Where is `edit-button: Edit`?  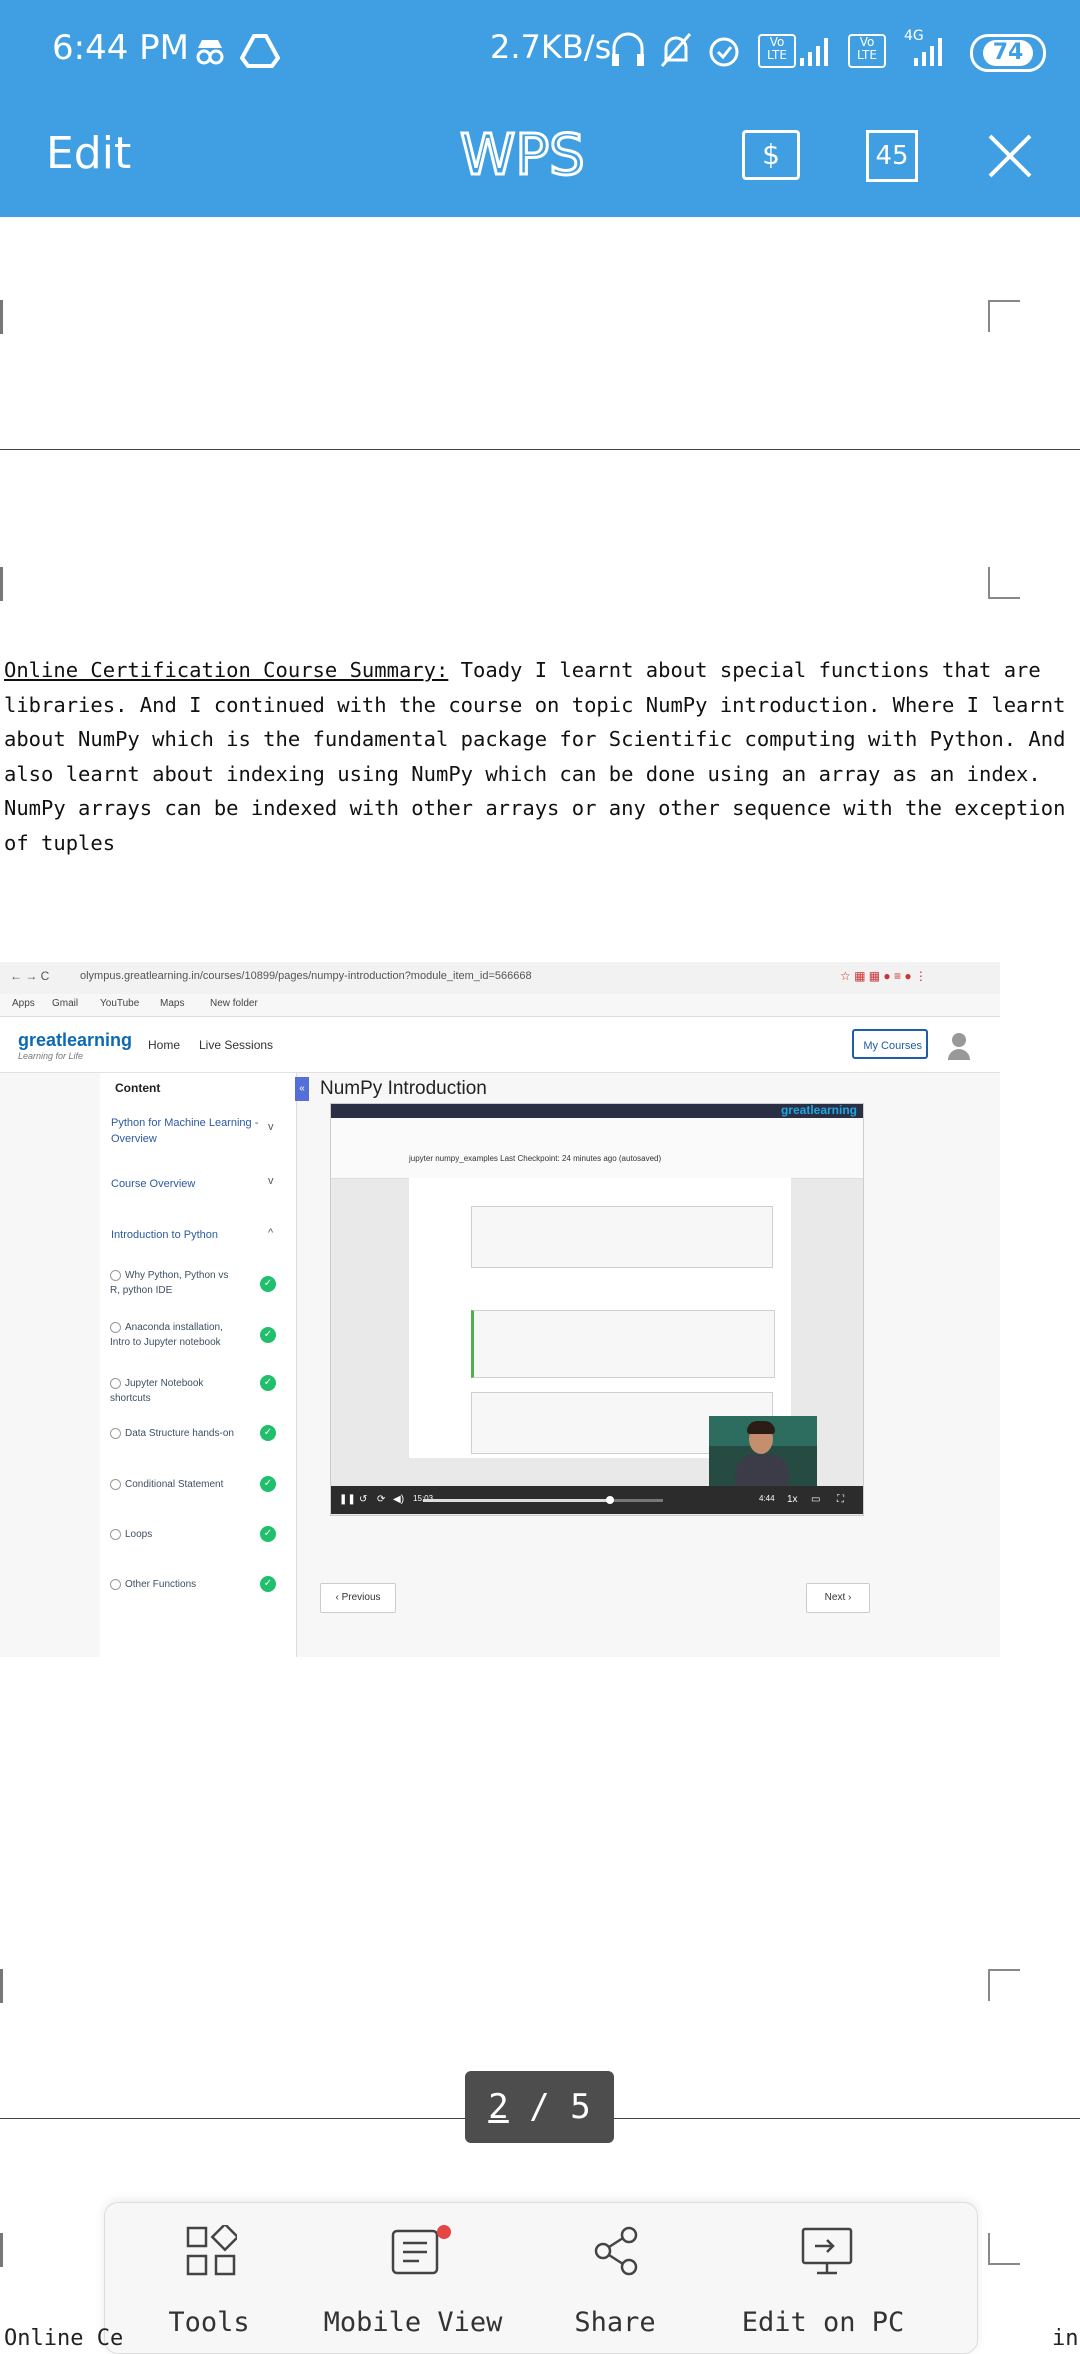
edit-button: Edit is located at coordinates (88, 153).